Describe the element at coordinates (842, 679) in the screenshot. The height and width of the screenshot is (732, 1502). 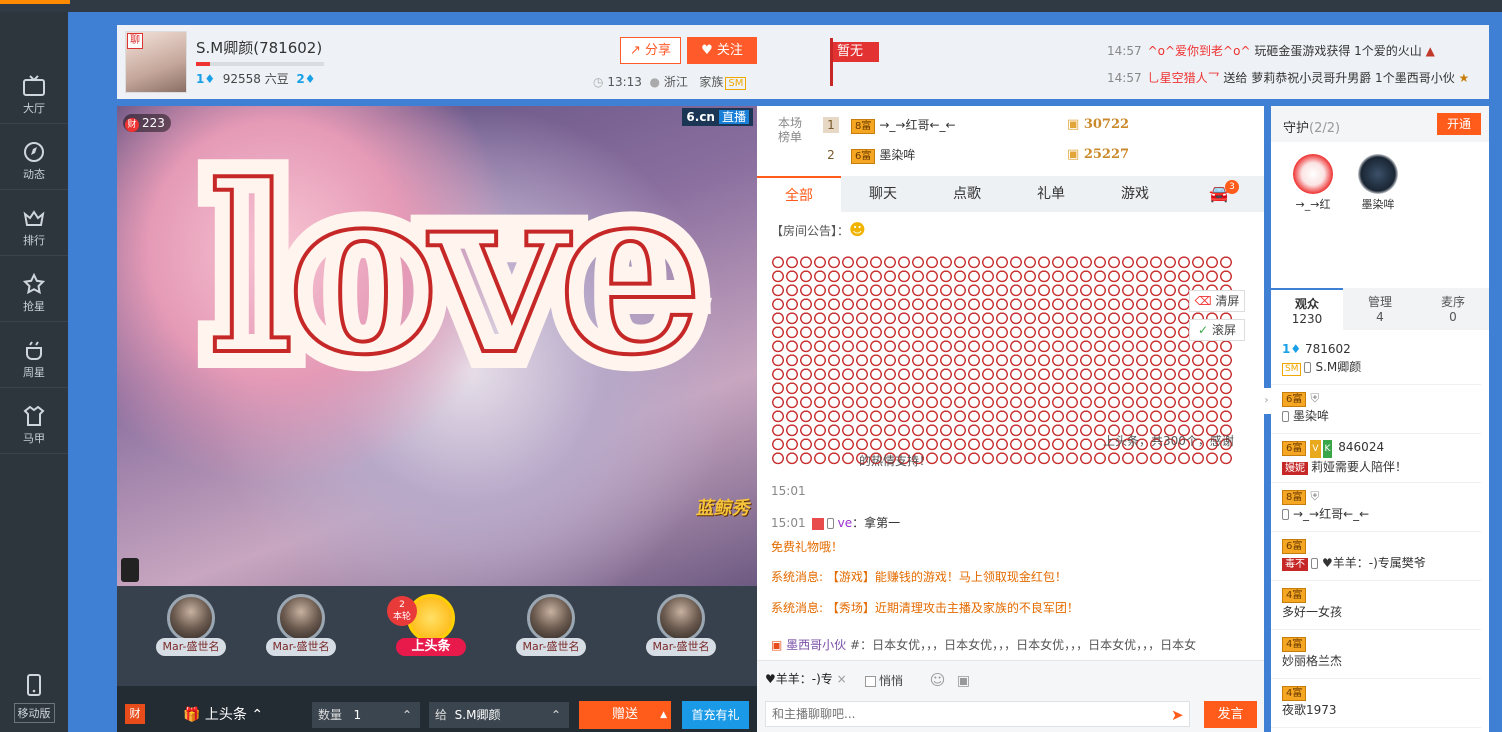
I see `close-icon: ×` at that location.